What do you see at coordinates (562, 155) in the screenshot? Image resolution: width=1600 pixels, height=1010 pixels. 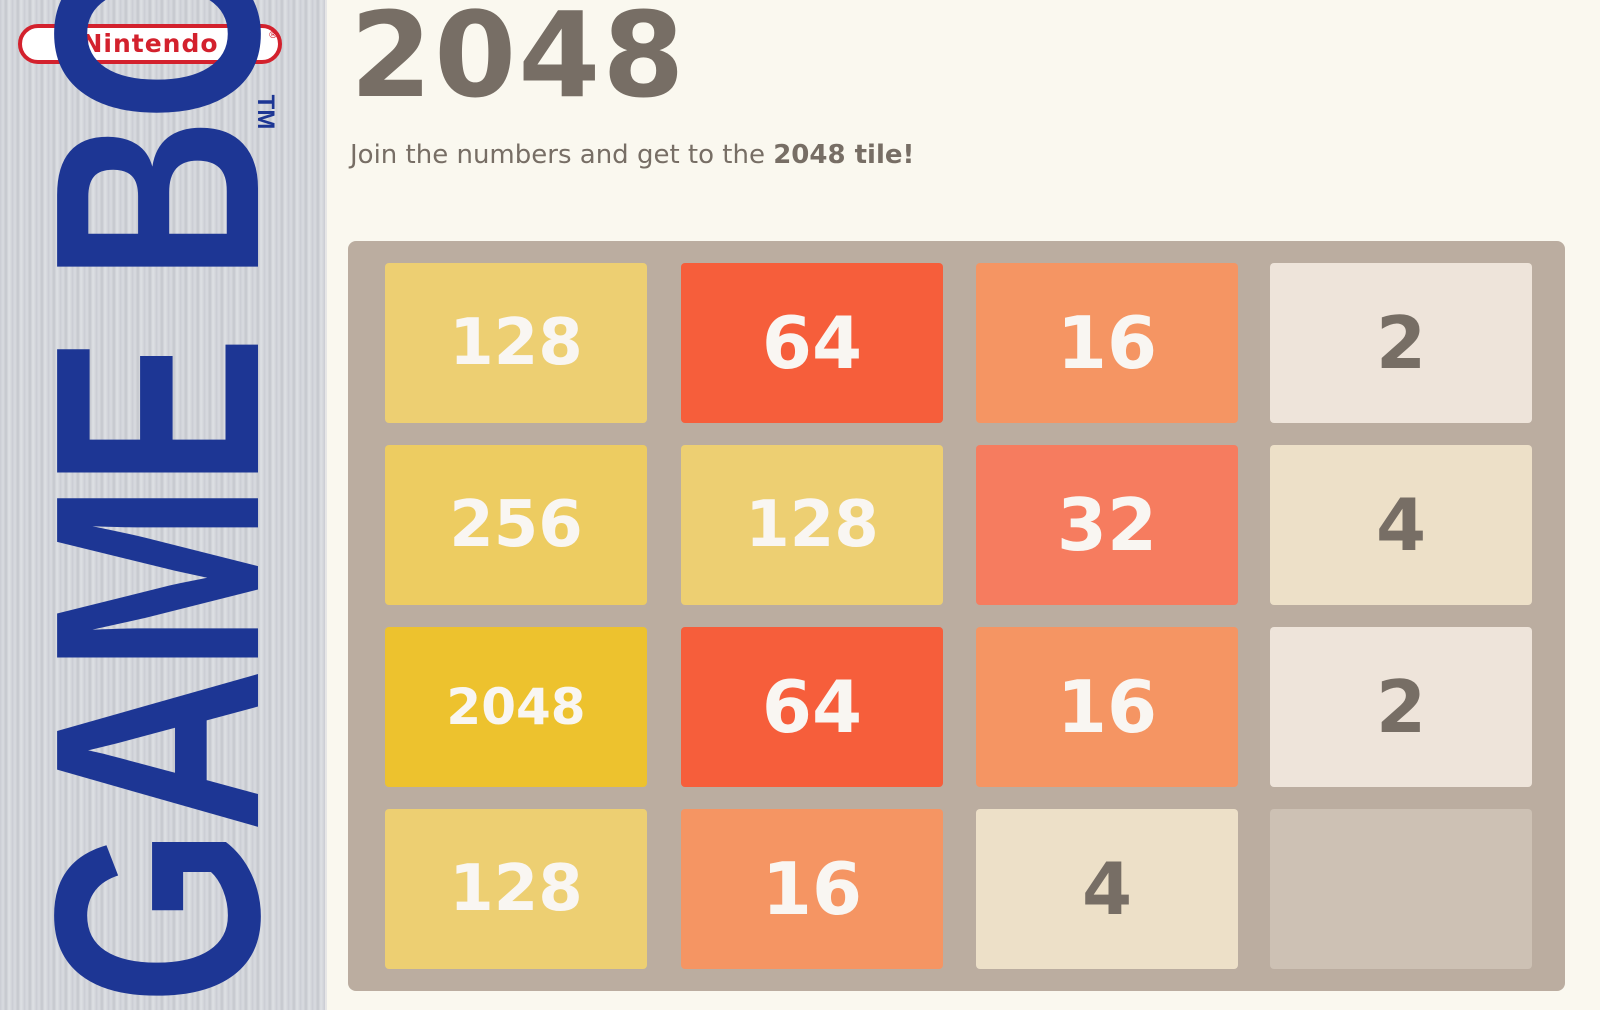 I see `intro-text: Join the numbers and get to the` at bounding box center [562, 155].